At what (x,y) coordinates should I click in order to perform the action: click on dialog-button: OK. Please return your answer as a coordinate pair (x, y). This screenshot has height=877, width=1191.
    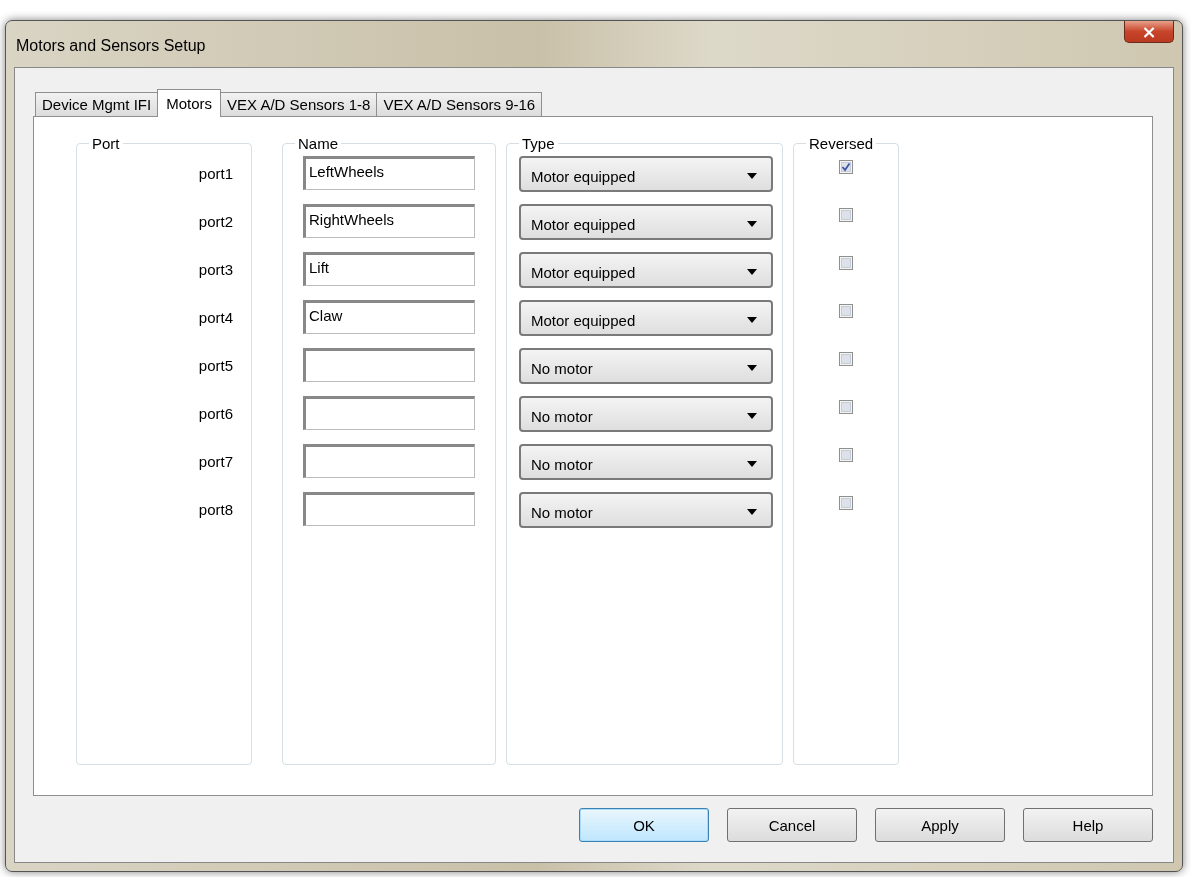
    Looking at the image, I should click on (644, 825).